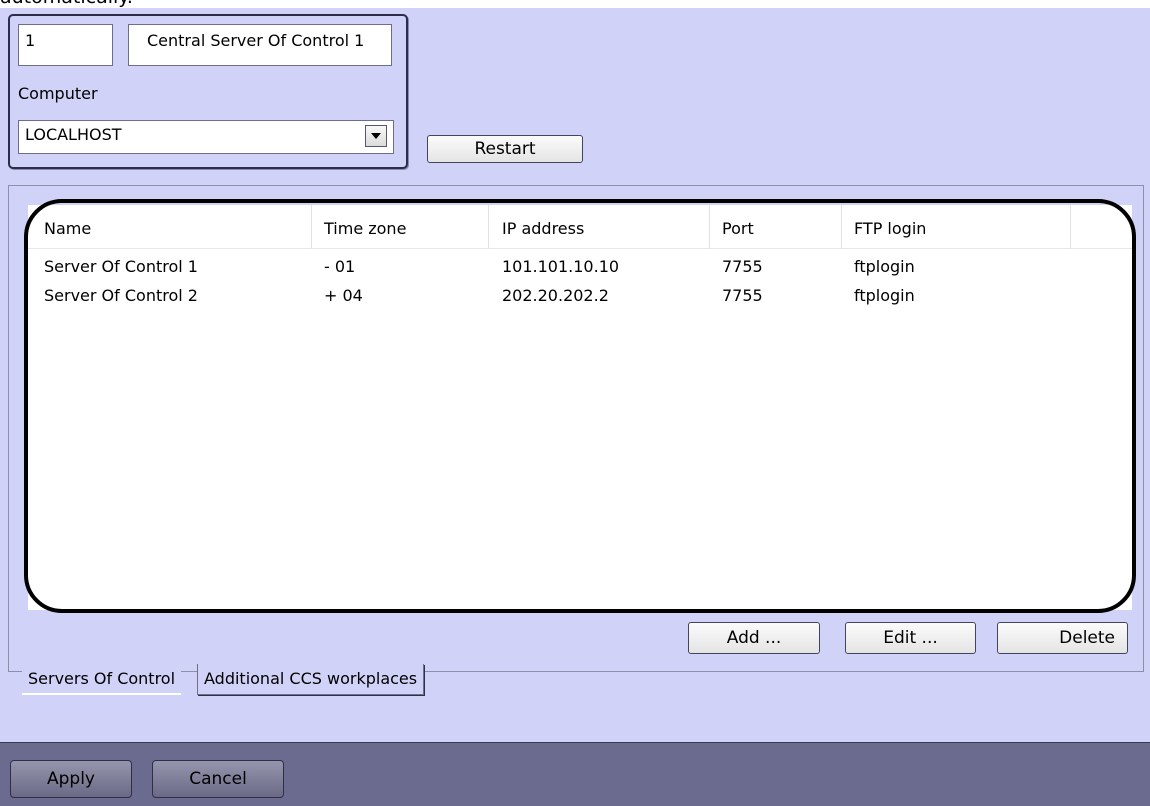 Image resolution: width=1150 pixels, height=806 pixels. What do you see at coordinates (365, 228) in the screenshot?
I see `column-header-time-zone: Time zone` at bounding box center [365, 228].